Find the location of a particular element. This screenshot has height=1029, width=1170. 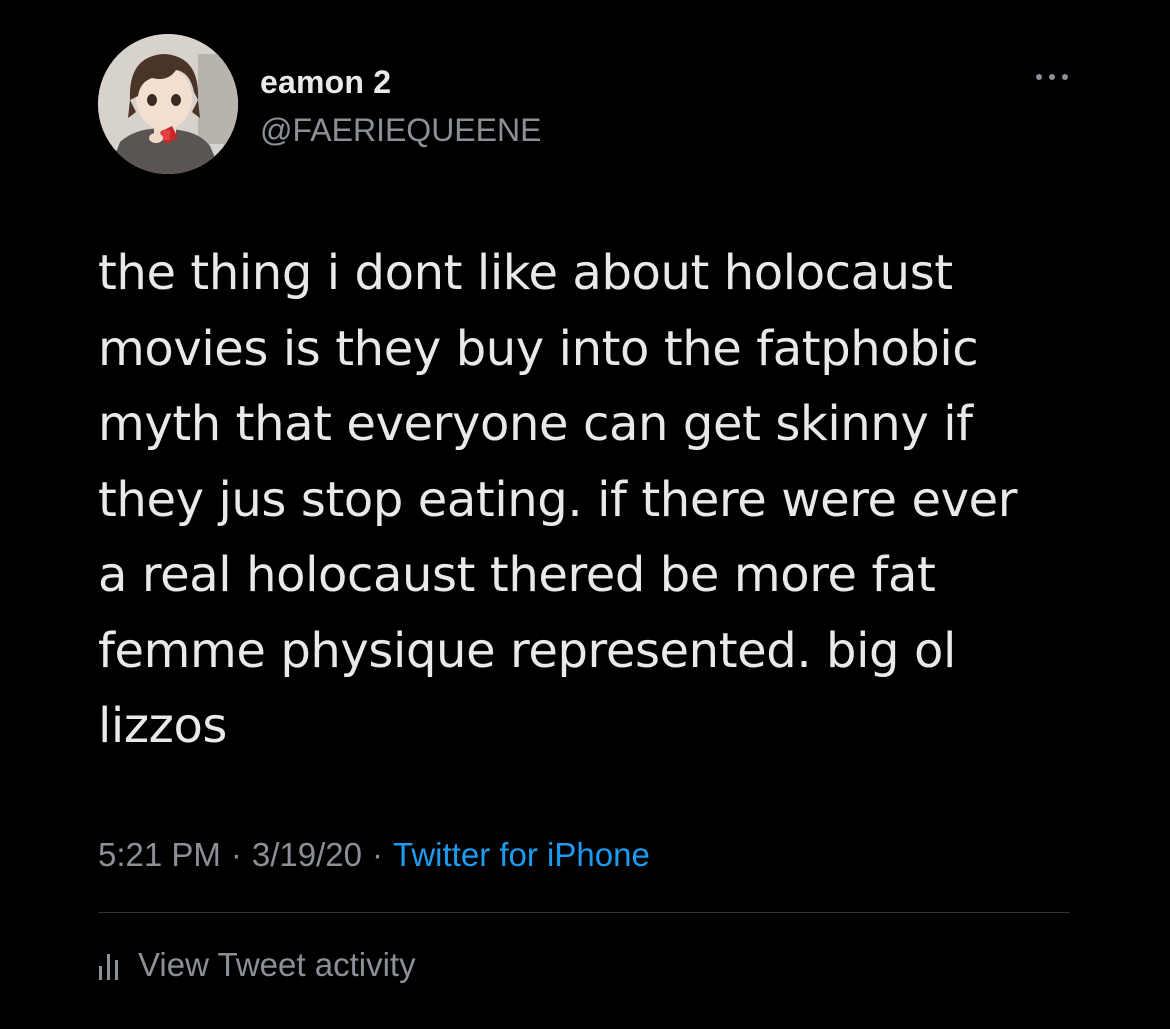

more-horizontal-icon is located at coordinates (1052, 77).